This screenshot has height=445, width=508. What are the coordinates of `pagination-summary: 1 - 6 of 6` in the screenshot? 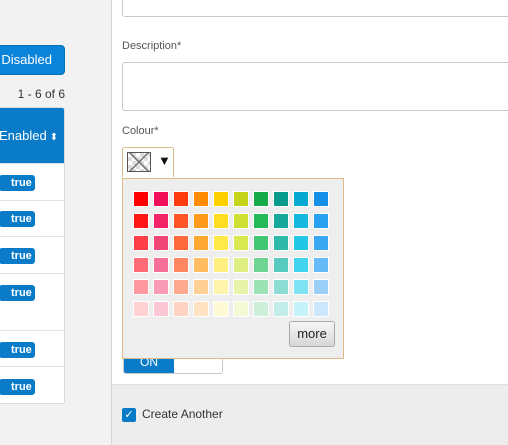 It's located at (41, 94).